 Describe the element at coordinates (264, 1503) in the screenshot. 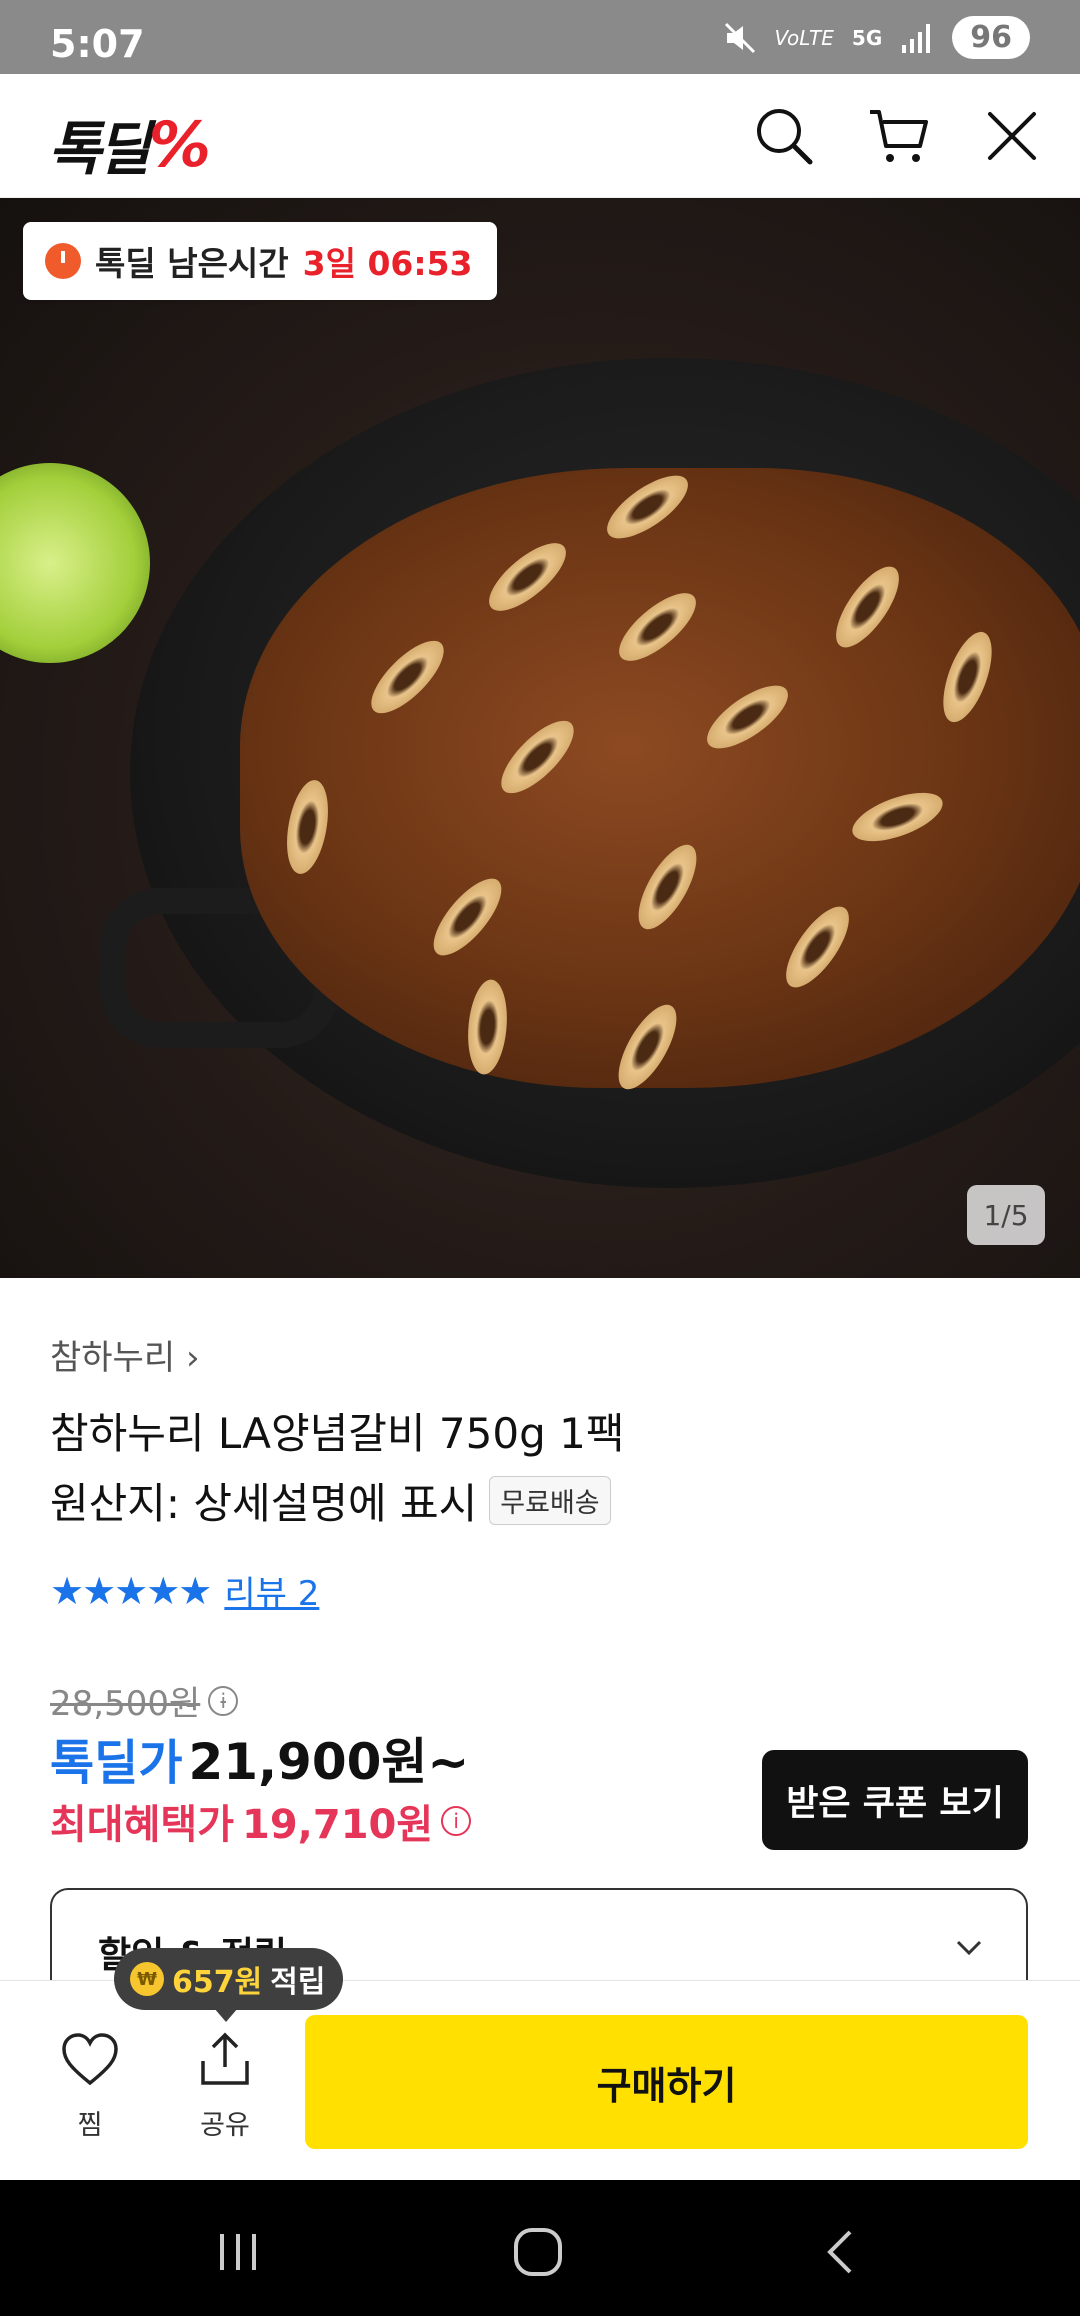

I see `origin-text: 원산지: 상세설명에 표시` at that location.